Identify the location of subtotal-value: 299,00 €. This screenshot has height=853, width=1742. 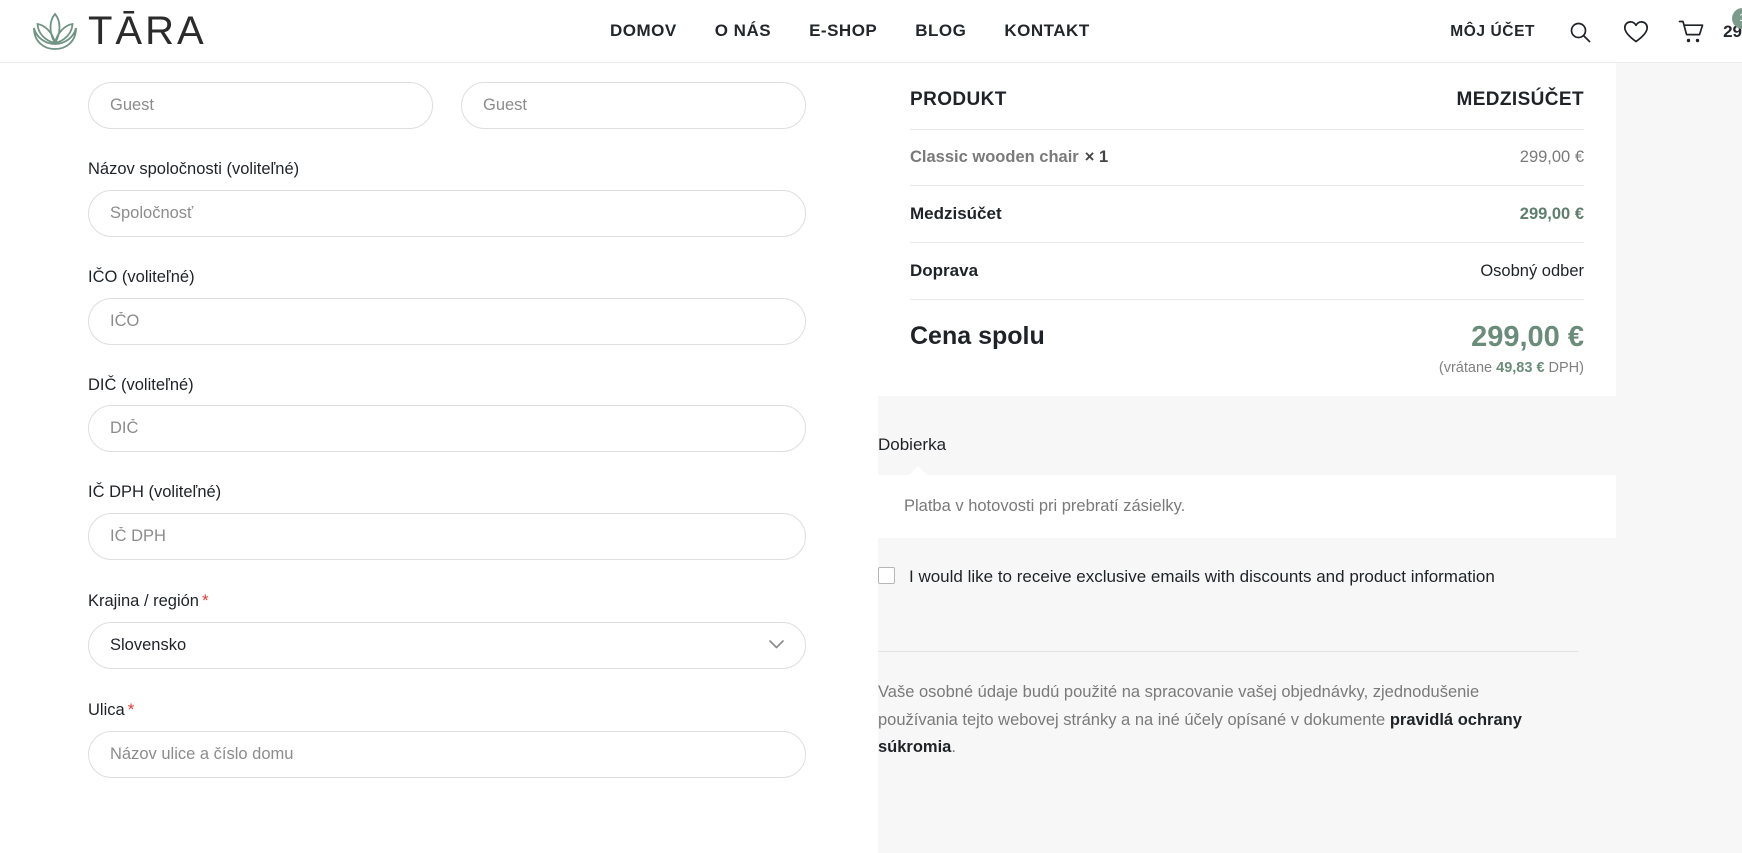
(1551, 213).